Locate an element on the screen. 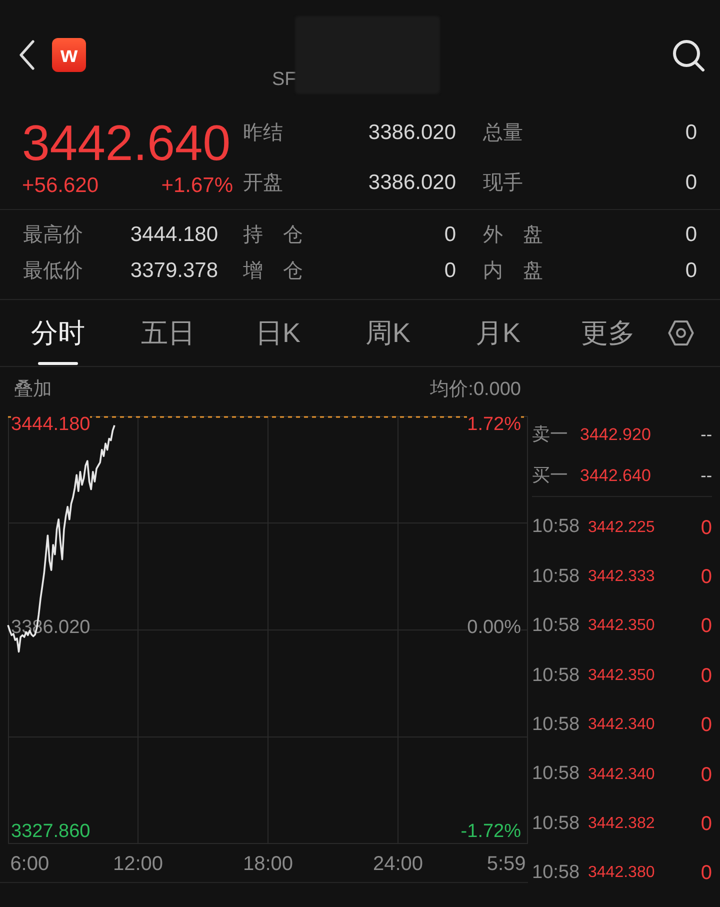 This screenshot has height=907, width=720. order-label: 买一 is located at coordinates (550, 475).